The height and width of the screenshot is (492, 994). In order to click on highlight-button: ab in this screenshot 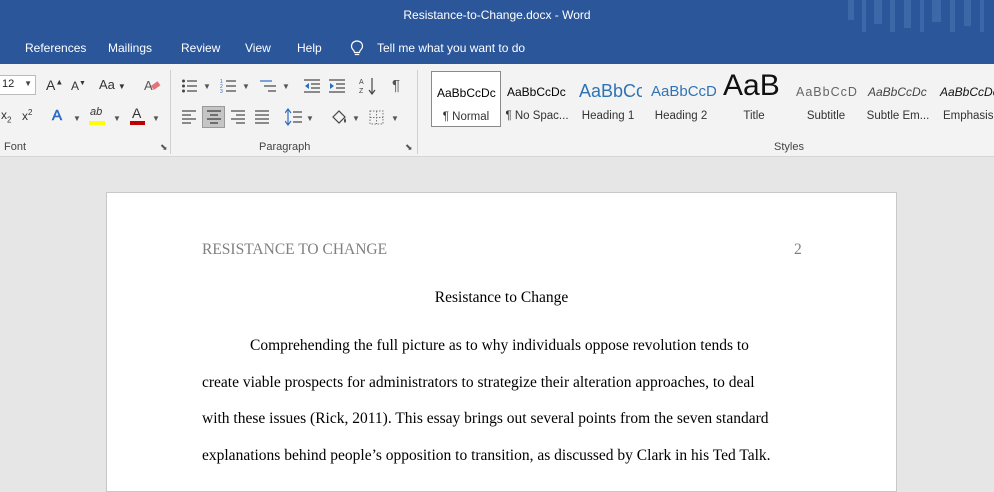, I will do `click(98, 117)`.